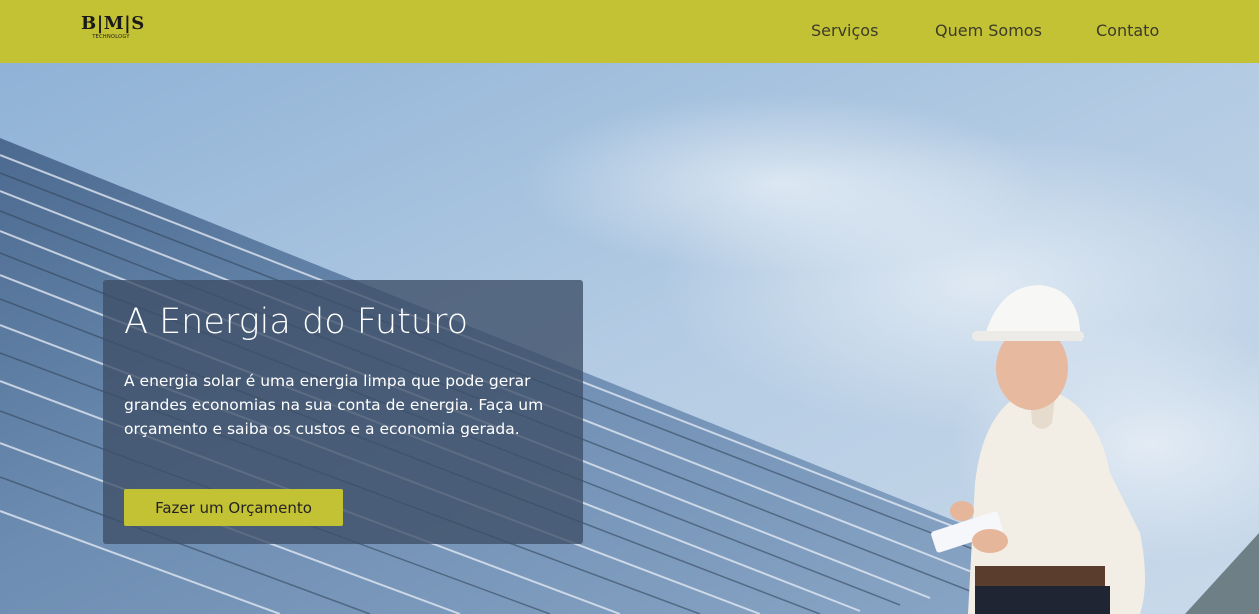  What do you see at coordinates (111, 37) in the screenshot?
I see `logo-subtext: TECHNOLOGY` at bounding box center [111, 37].